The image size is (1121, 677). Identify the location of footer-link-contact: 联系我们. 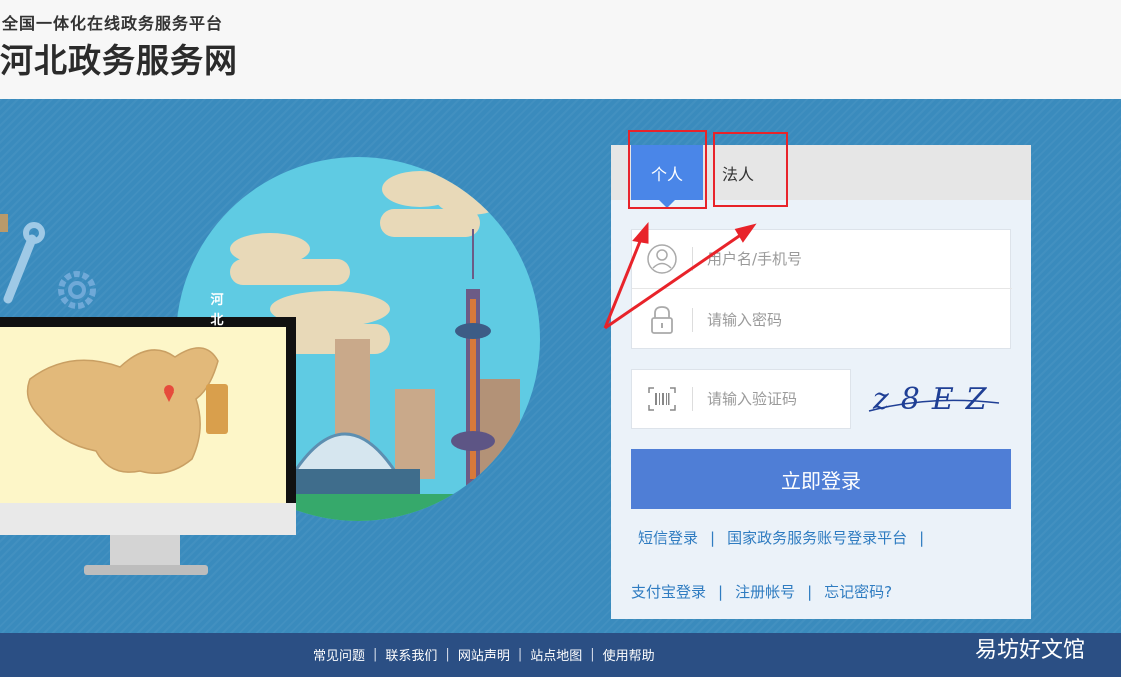
(411, 654).